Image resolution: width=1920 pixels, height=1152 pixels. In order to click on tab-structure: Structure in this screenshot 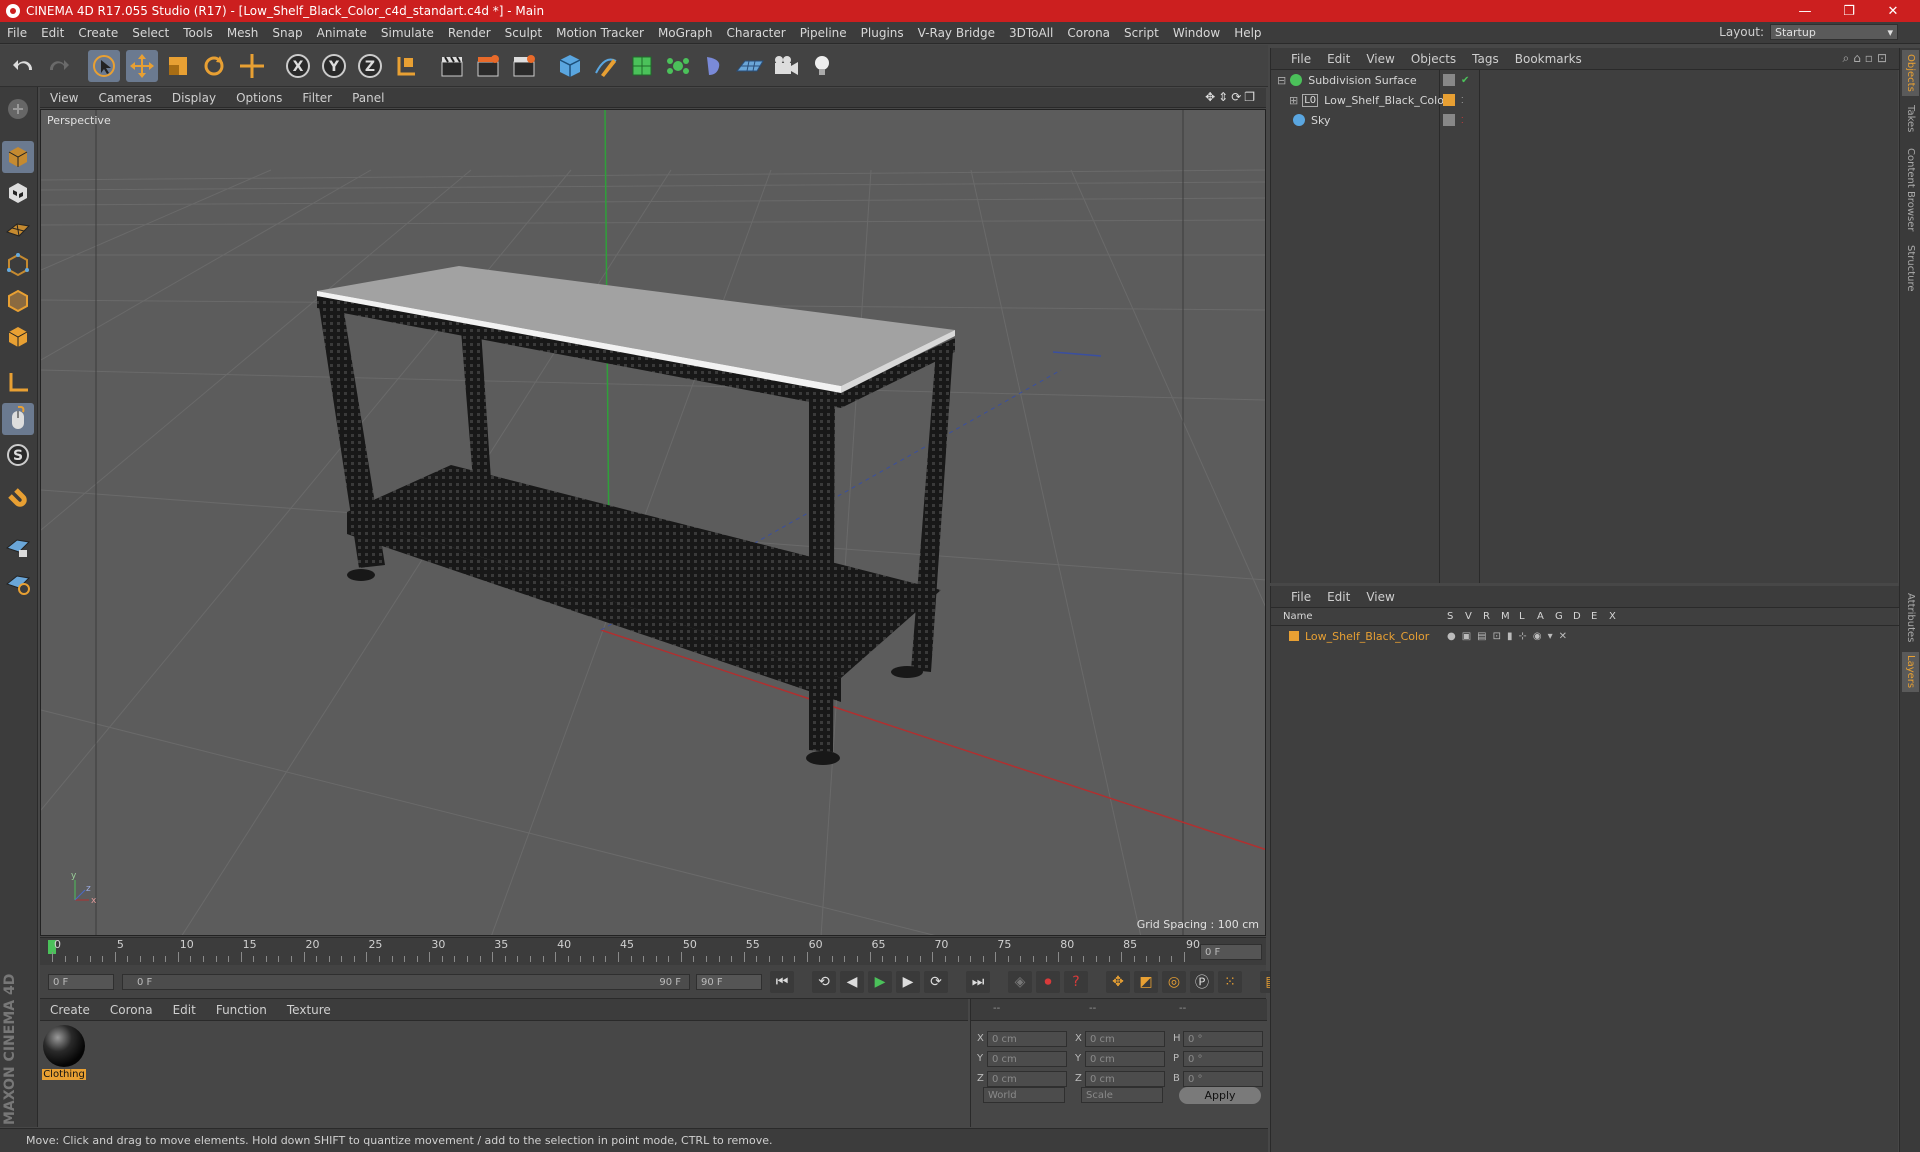, I will do `click(1910, 268)`.